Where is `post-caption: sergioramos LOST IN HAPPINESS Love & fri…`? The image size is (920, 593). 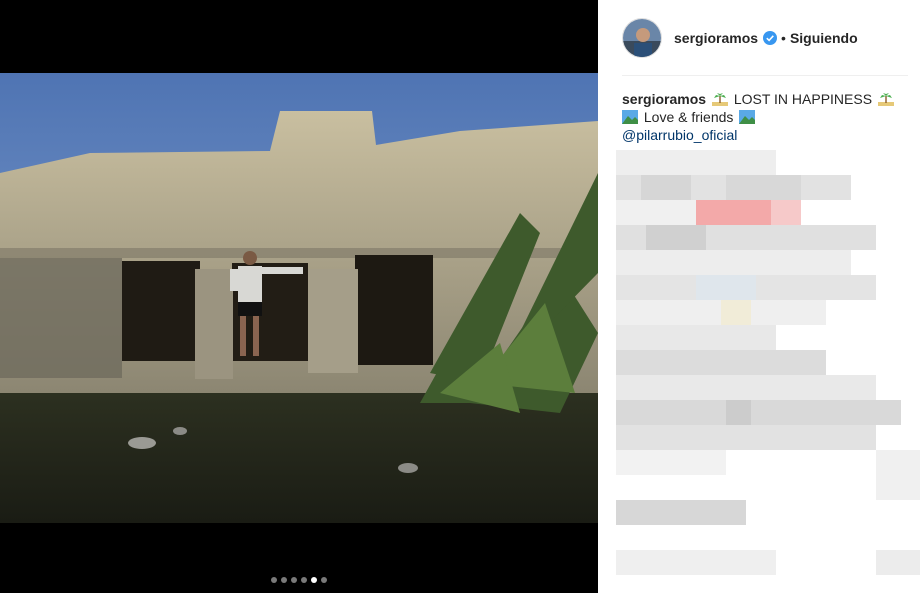
post-caption: sergioramos LOST IN HAPPINESS Love & fri… is located at coordinates (767, 117).